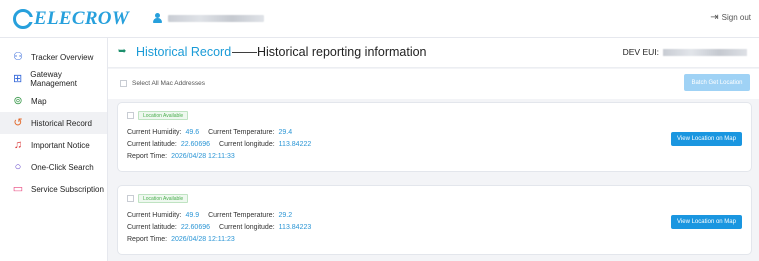  Describe the element at coordinates (184, 52) in the screenshot. I see `page-title: Historical Record` at that location.